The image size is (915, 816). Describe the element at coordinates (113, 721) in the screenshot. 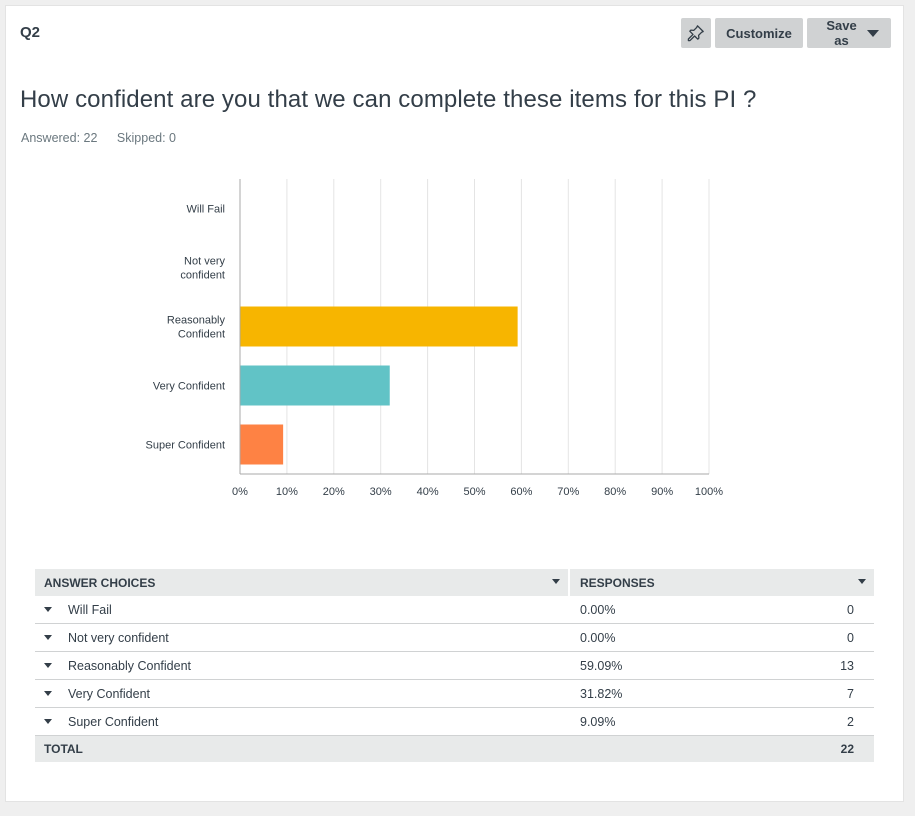

I see `choice-label: Super Confident` at that location.